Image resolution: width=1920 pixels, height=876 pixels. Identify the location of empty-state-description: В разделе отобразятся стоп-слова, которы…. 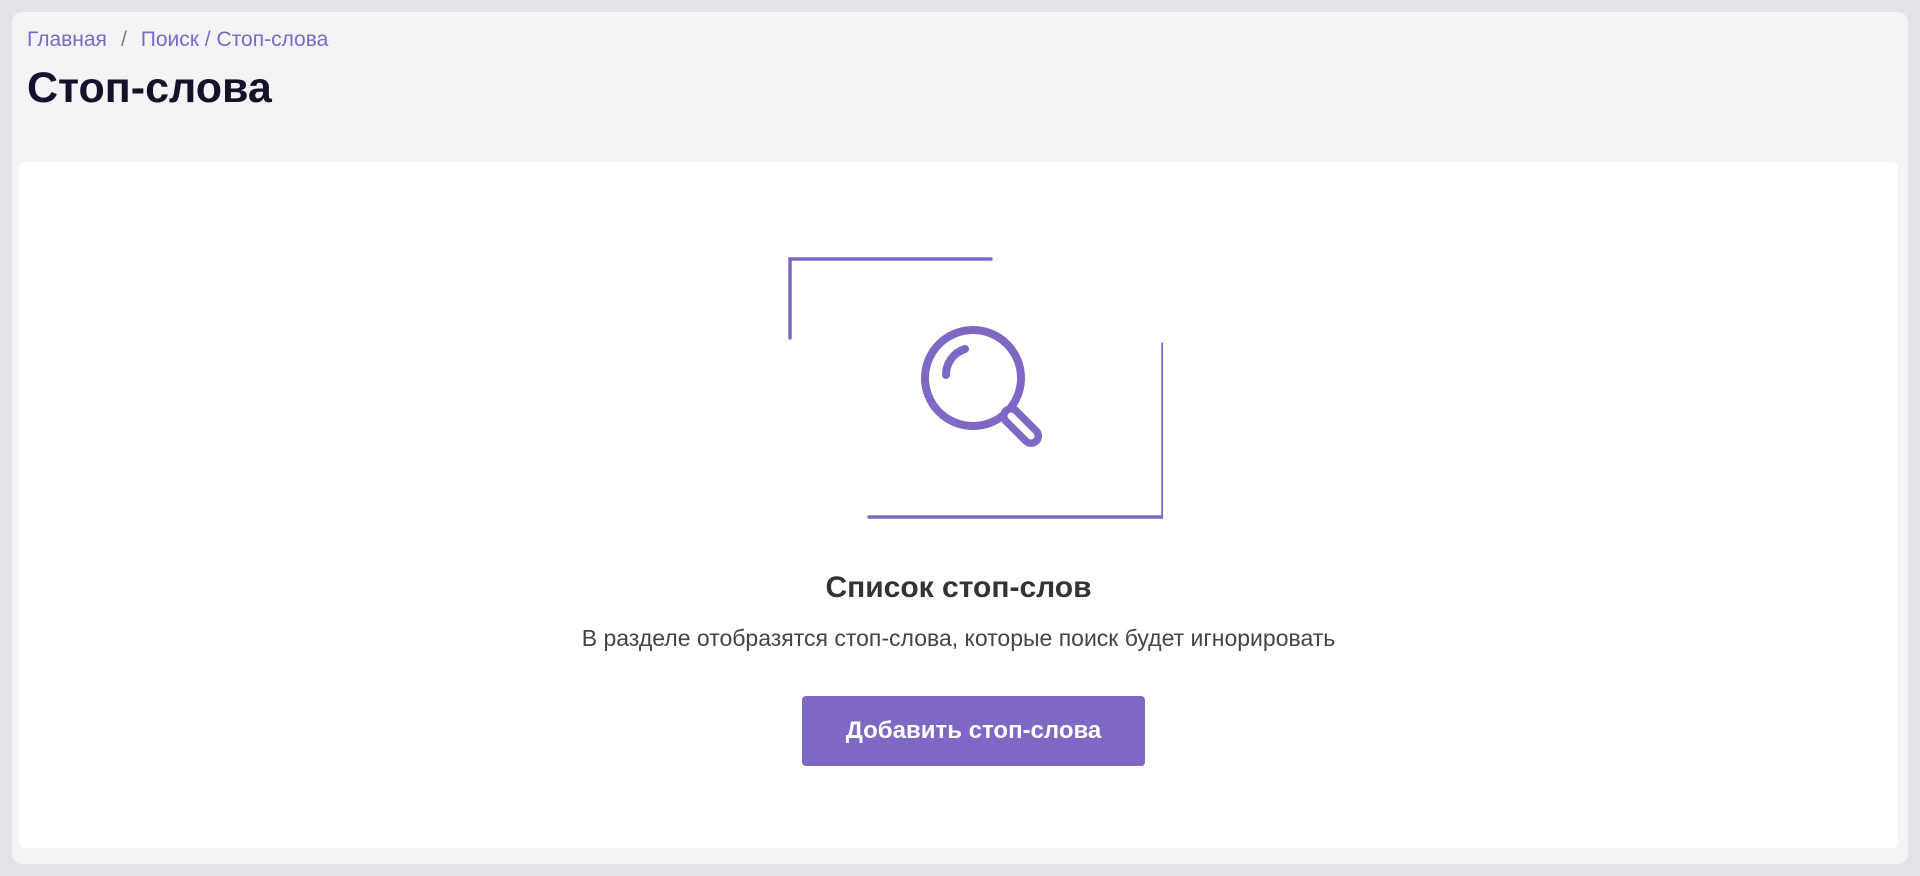
(958, 638).